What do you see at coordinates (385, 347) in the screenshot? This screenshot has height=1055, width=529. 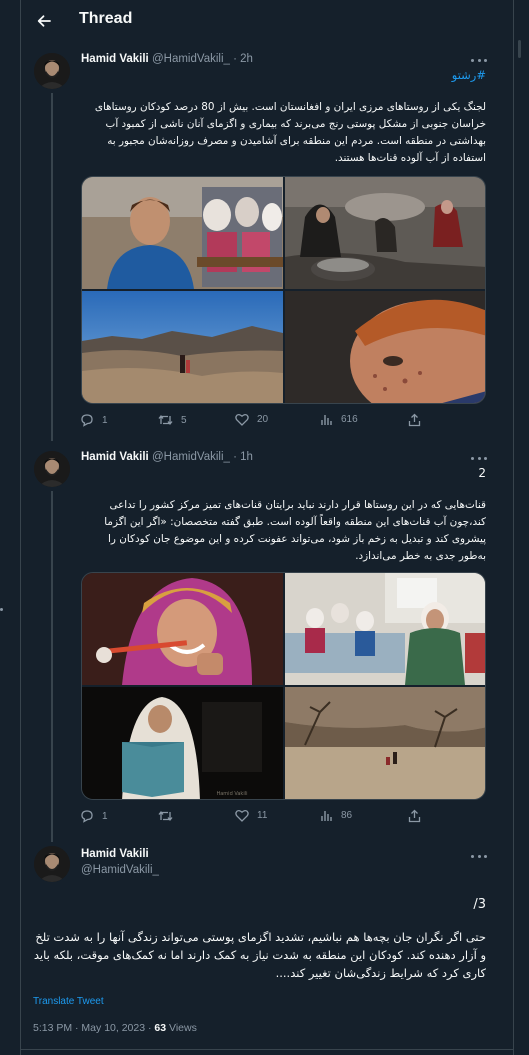 I see `photo-boy-face` at bounding box center [385, 347].